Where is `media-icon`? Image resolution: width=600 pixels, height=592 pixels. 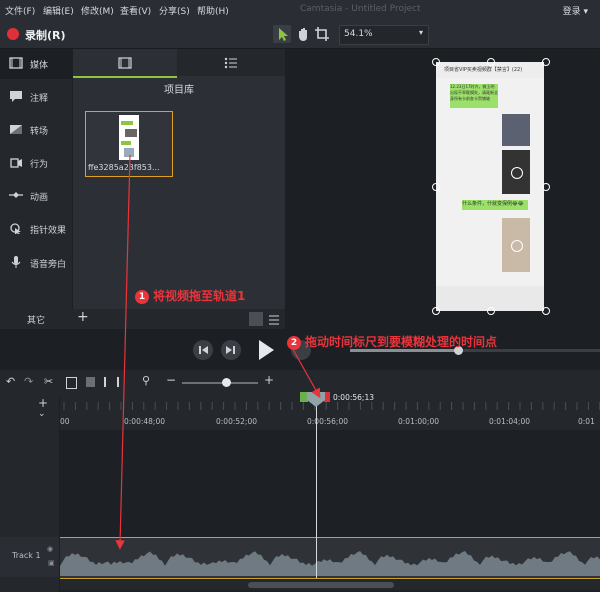
media-icon is located at coordinates (16, 63).